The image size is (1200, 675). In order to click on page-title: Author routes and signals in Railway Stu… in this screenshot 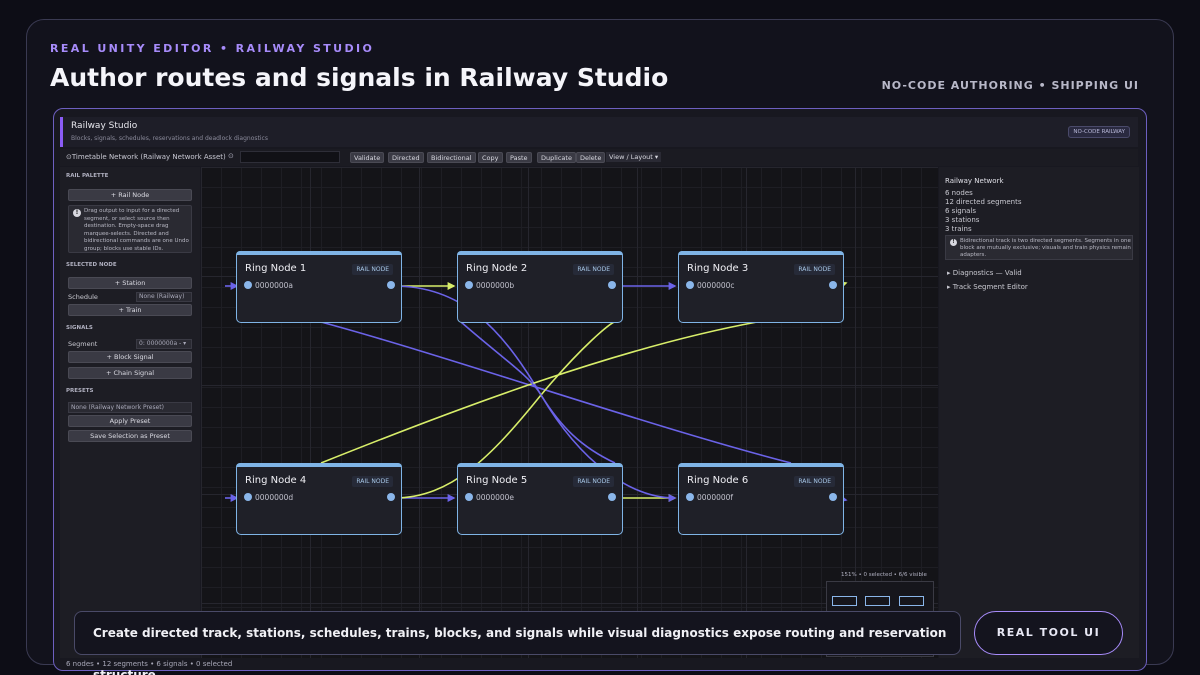, I will do `click(359, 77)`.